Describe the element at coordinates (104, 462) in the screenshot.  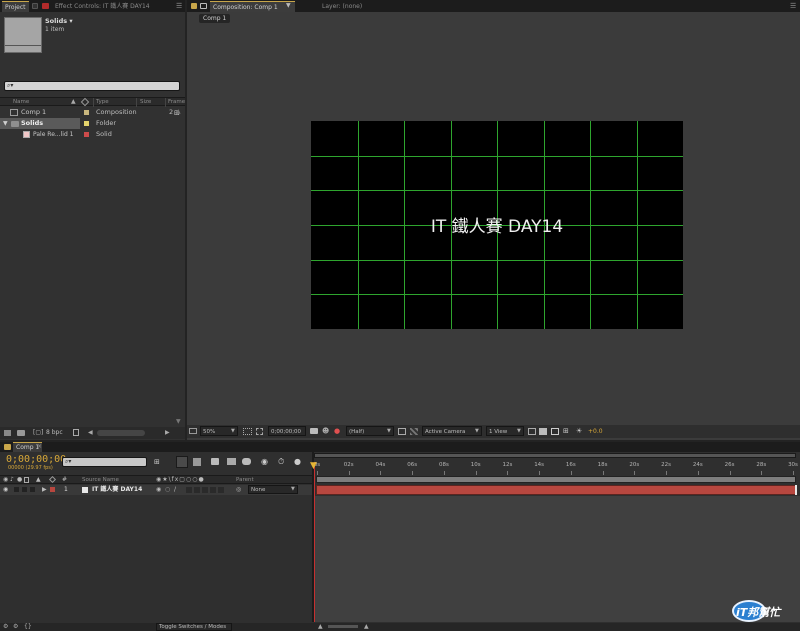
I see `timeline-search-input: ⌕▾` at that location.